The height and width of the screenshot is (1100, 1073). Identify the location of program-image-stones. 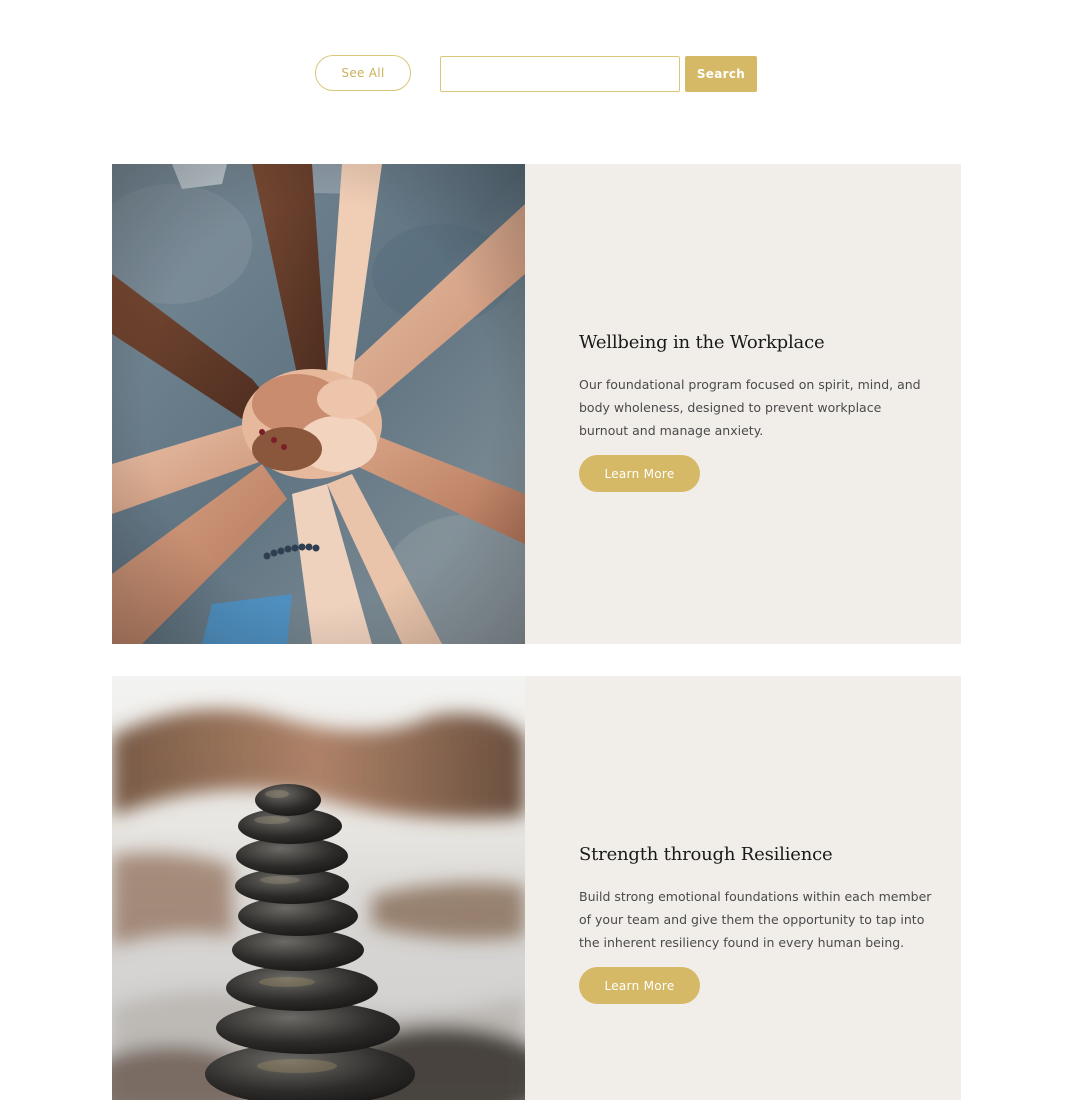
(318, 888).